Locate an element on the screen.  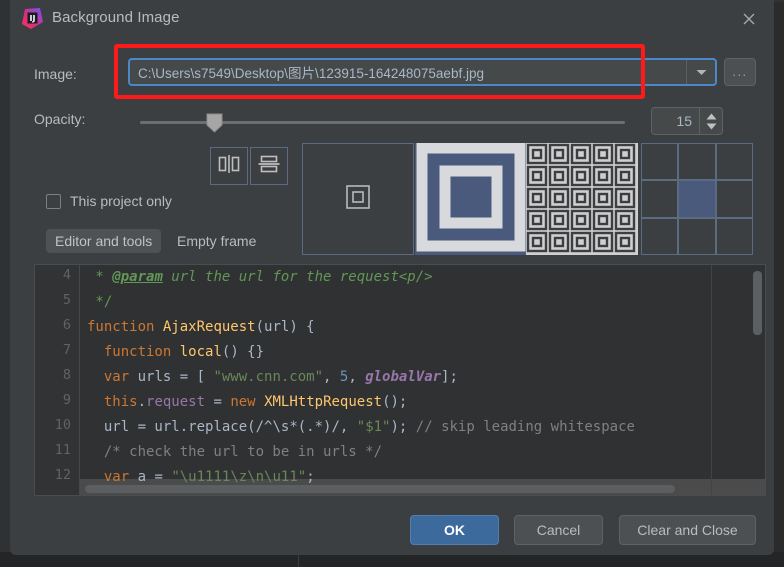
code-line-4: * @param url the url for the request<p/> is located at coordinates (260, 277).